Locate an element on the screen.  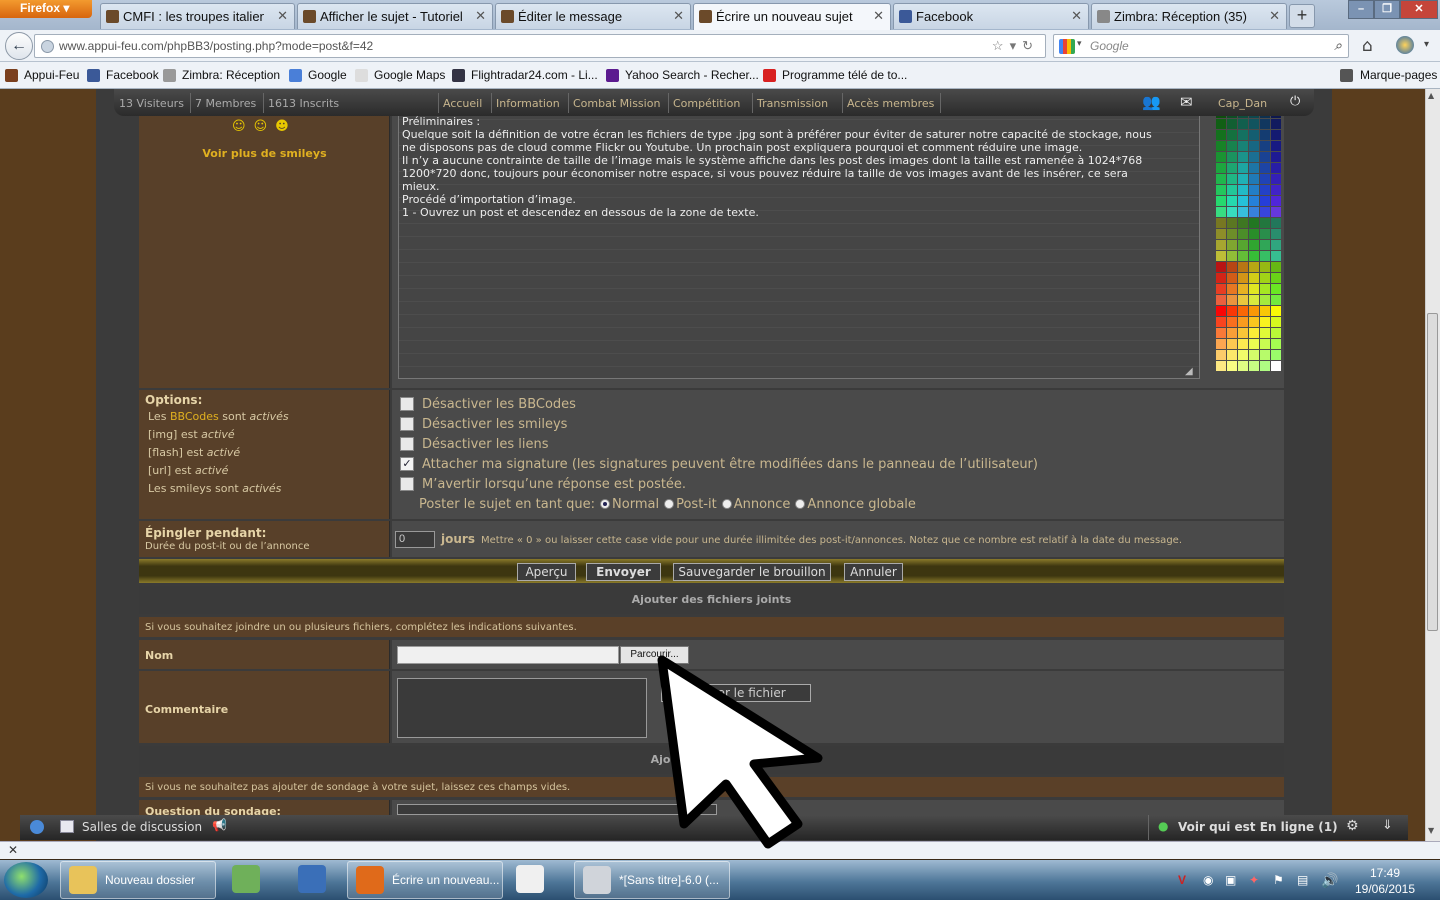
option-checkbox-row: M’avertir lorsqu’une réponse est postée. is located at coordinates (543, 484).